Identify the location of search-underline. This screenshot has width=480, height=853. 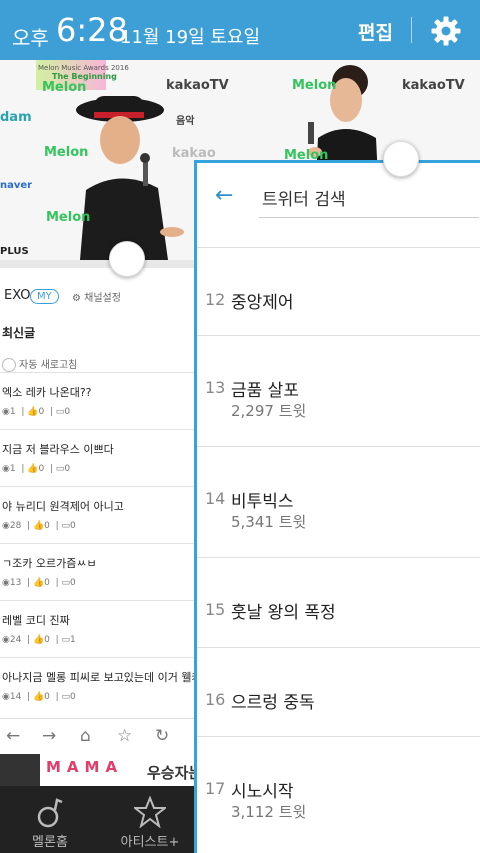
(369, 217).